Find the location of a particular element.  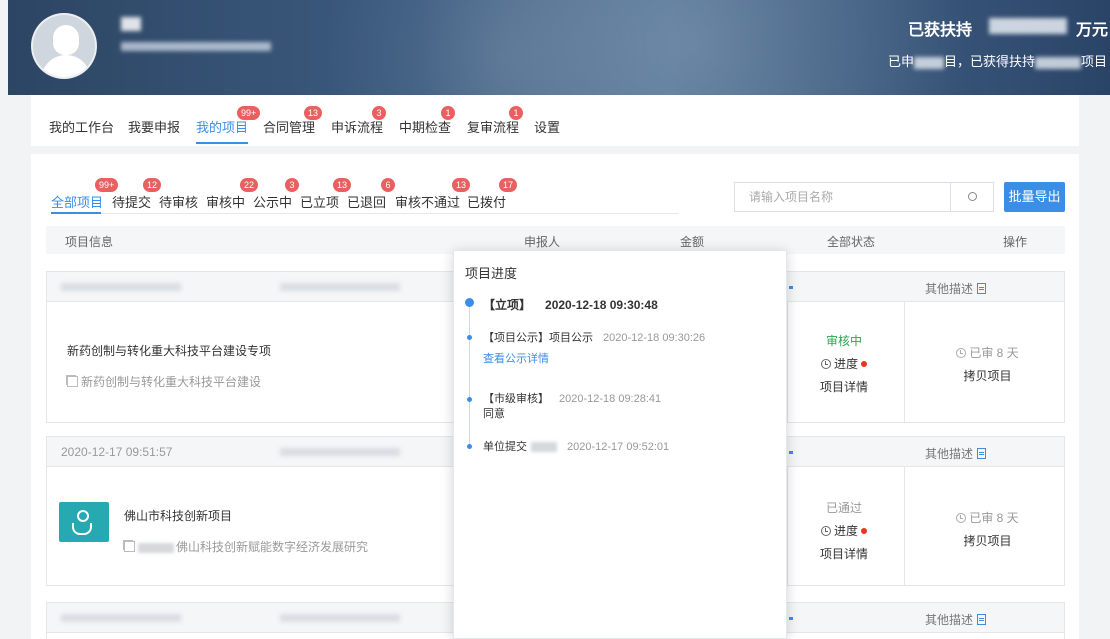

filter-pending-submit: 待提交 is located at coordinates (131, 201).